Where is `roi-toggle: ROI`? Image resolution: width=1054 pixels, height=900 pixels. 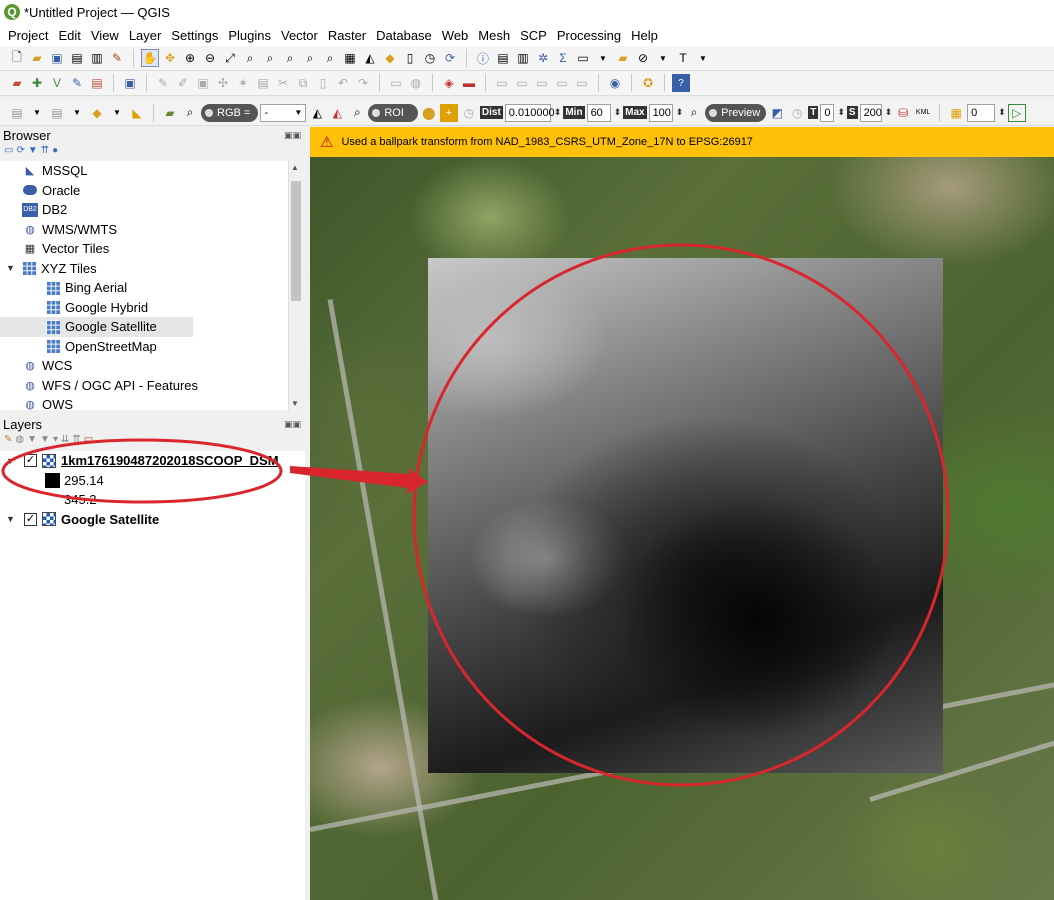
roi-toggle: ROI is located at coordinates (393, 112).